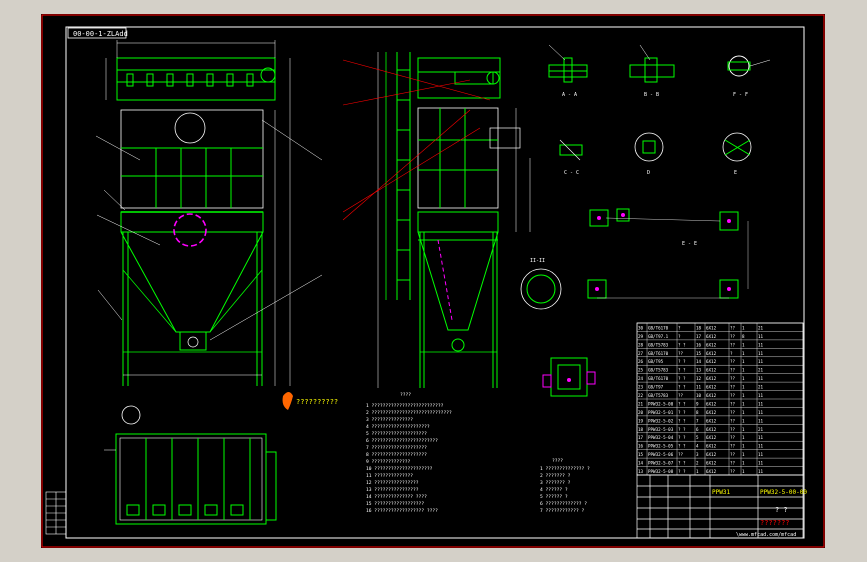  What do you see at coordinates (661, 463) in the screenshot?
I see `bom-cell: PPW32-5-07` at bounding box center [661, 463].